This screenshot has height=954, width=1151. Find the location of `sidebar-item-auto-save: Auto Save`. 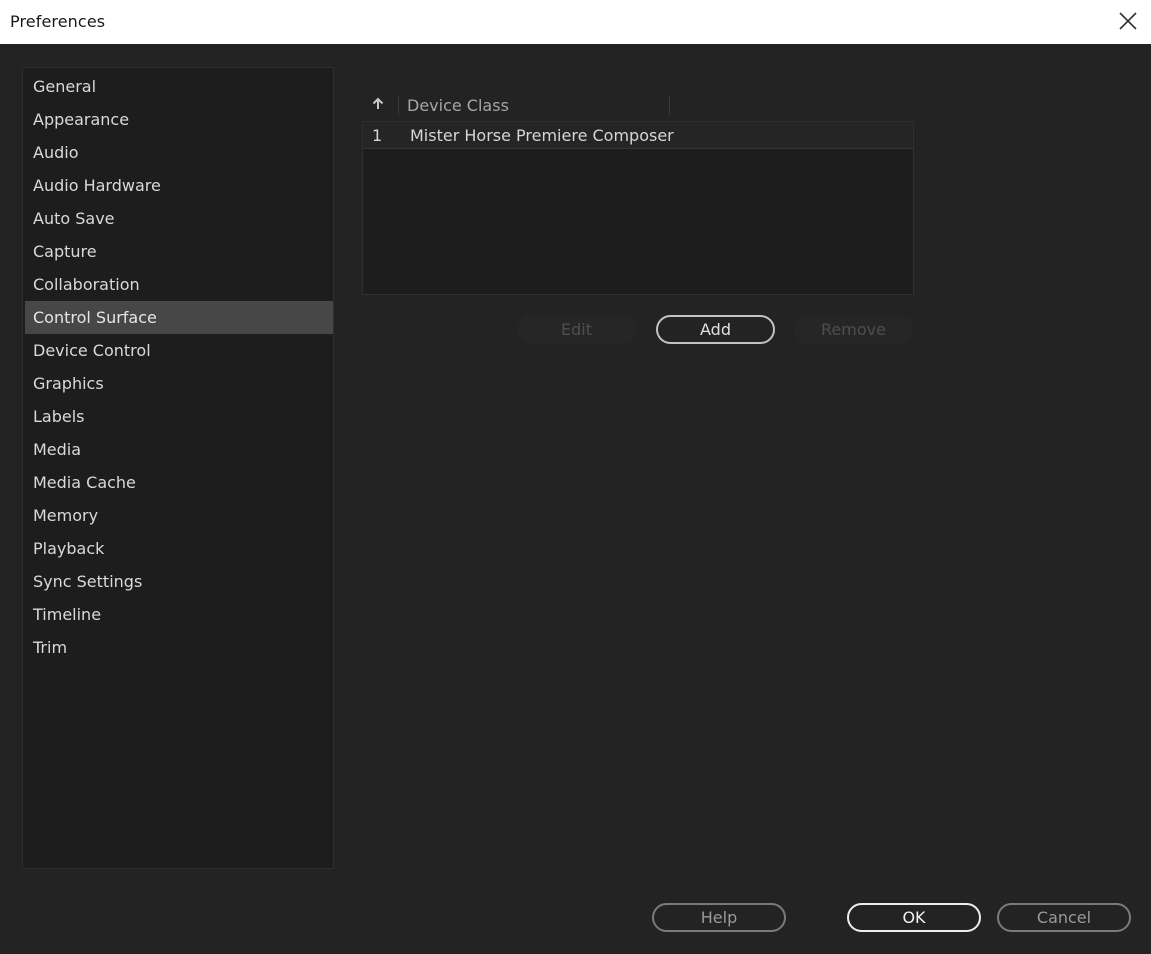

sidebar-item-auto-save: Auto Save is located at coordinates (179, 218).